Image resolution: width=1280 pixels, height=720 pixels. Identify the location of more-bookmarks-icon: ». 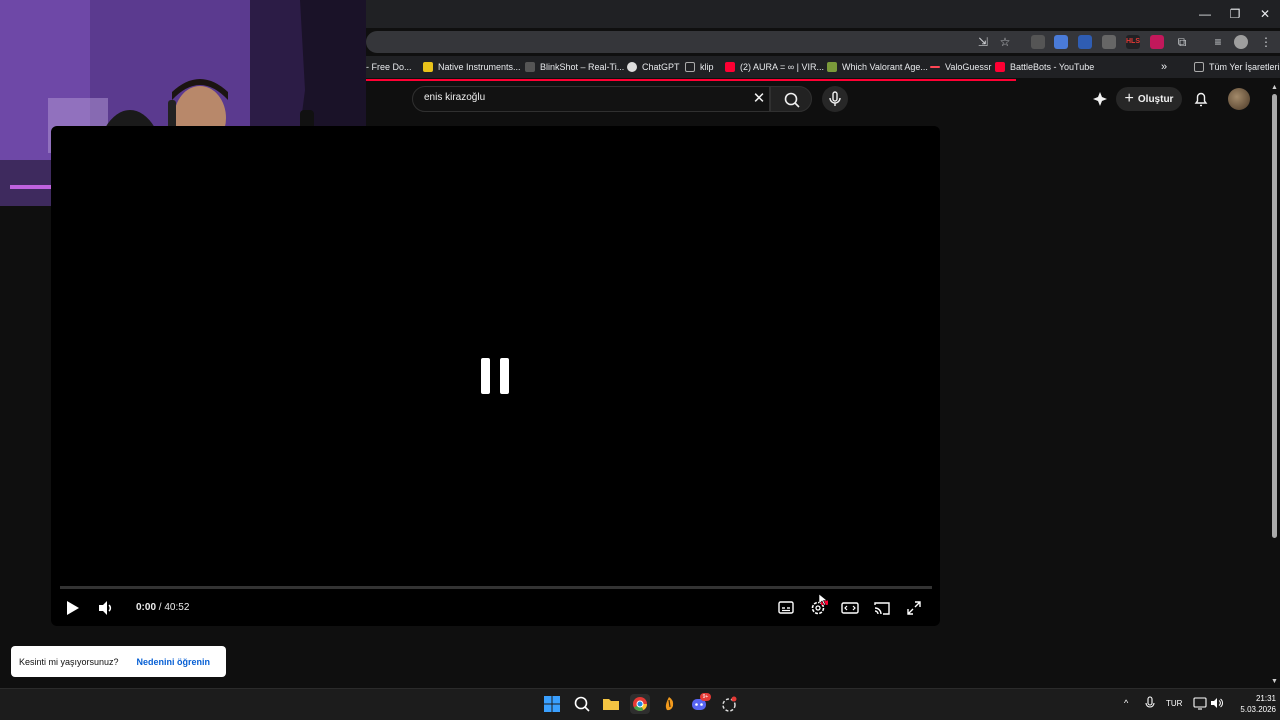
(1164, 67).